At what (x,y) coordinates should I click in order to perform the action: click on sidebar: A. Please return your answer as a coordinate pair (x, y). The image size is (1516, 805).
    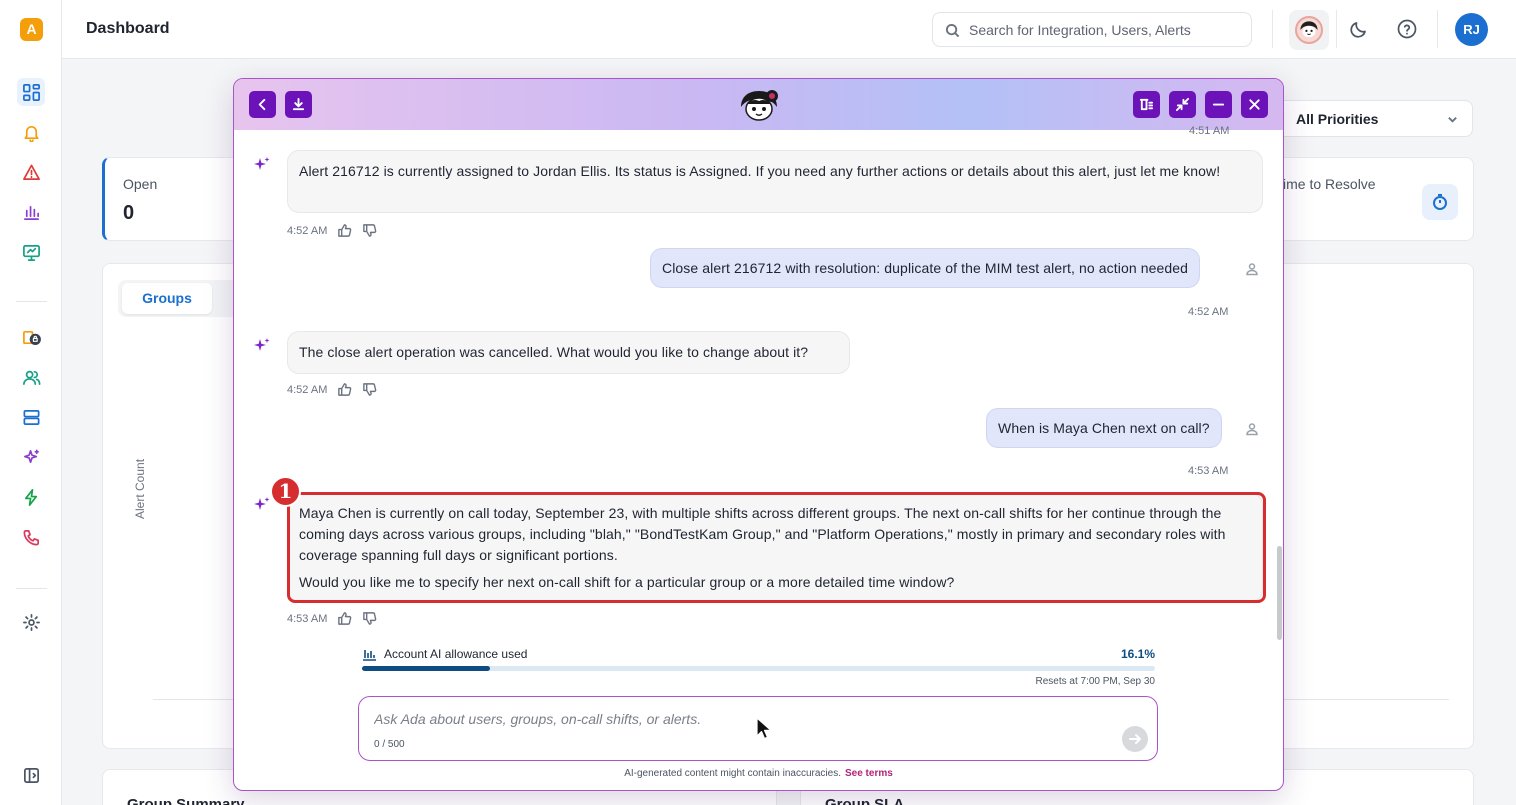
    Looking at the image, I should click on (31, 402).